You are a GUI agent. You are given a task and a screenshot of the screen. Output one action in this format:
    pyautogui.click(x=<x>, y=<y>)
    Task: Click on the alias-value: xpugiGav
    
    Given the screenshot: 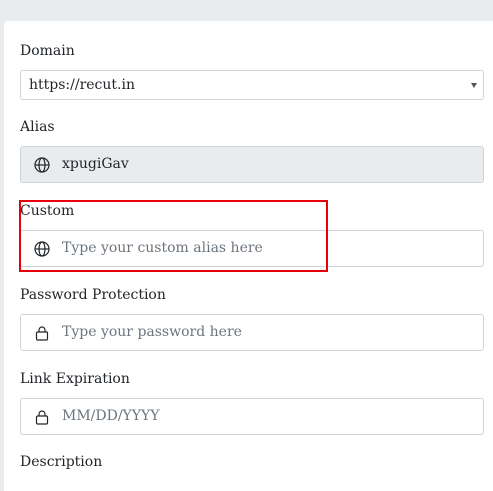 What is the action you would take?
    pyautogui.click(x=95, y=164)
    